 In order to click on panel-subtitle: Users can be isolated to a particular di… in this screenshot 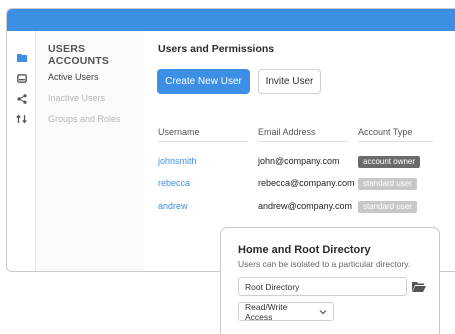, I will do `click(324, 264)`.